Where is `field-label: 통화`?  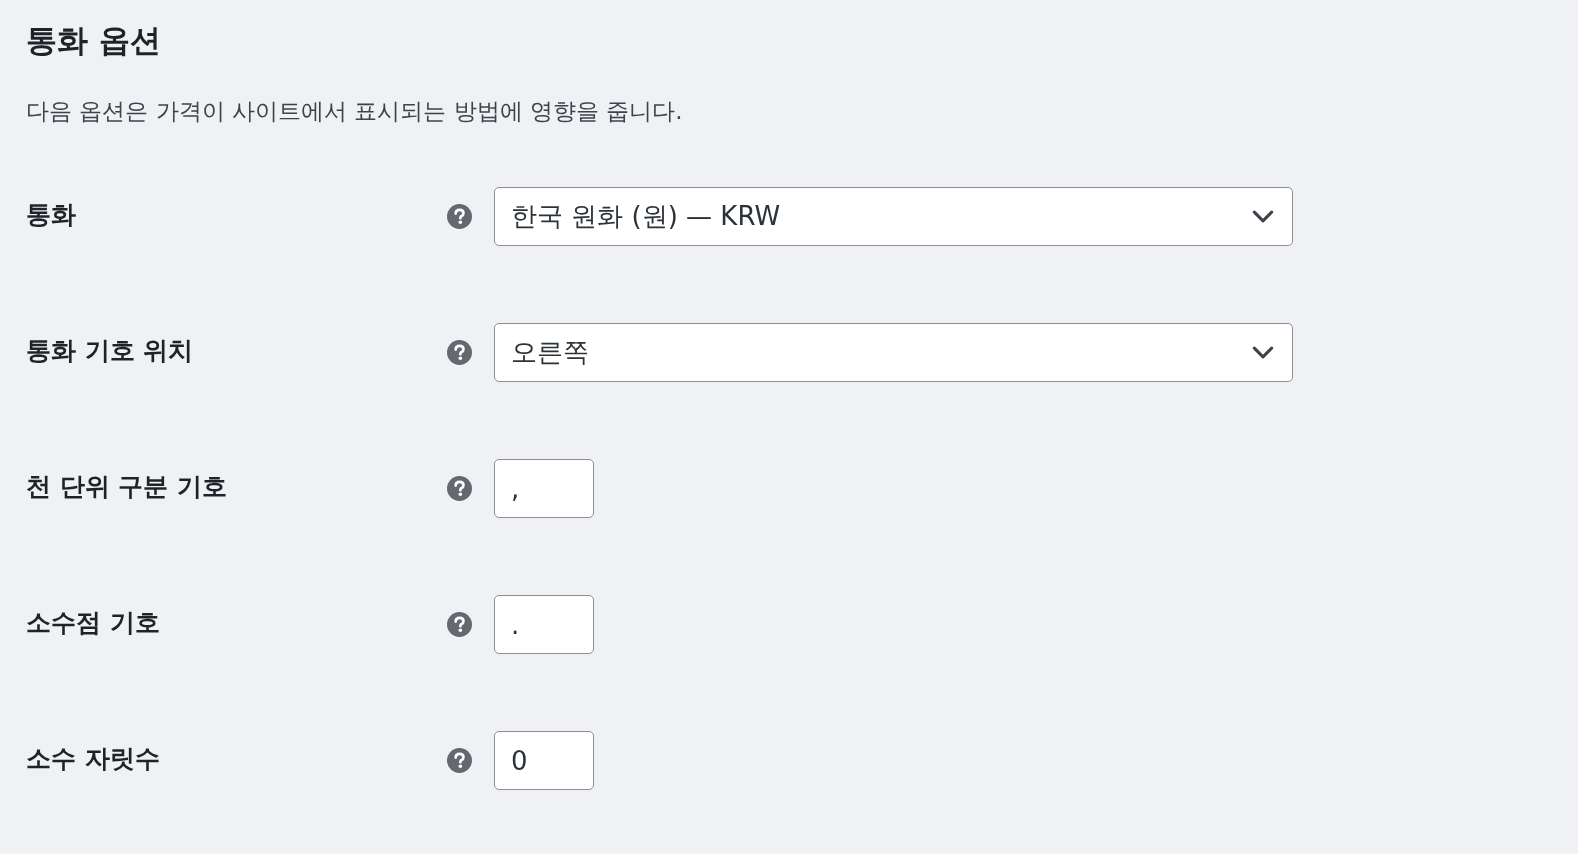 field-label: 통화 is located at coordinates (51, 215).